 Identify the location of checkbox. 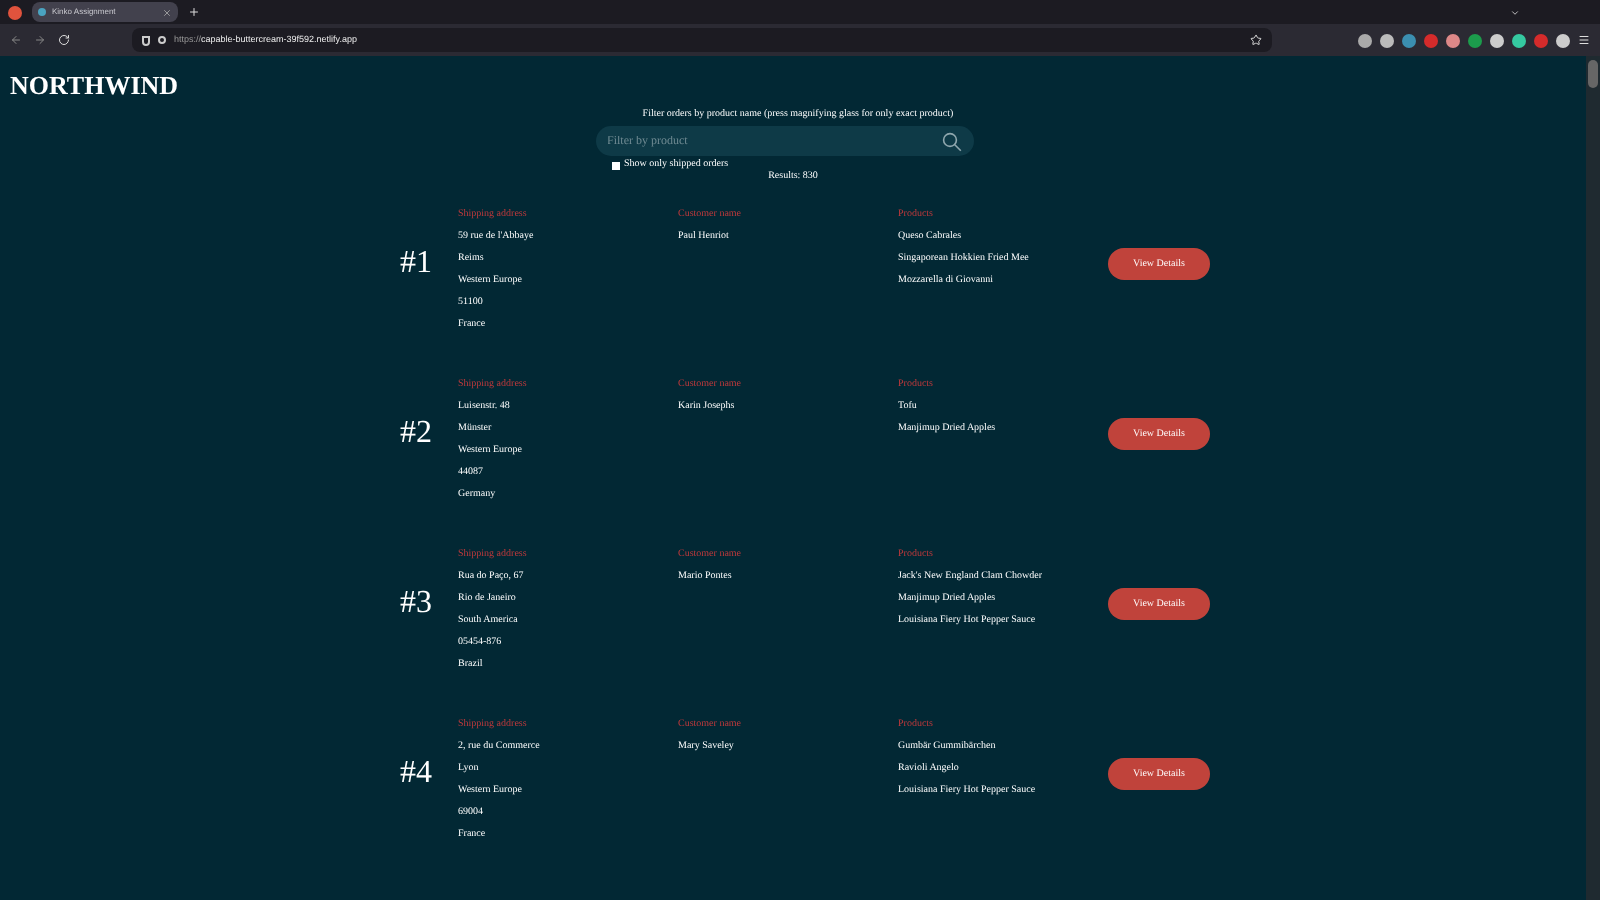
(616, 165).